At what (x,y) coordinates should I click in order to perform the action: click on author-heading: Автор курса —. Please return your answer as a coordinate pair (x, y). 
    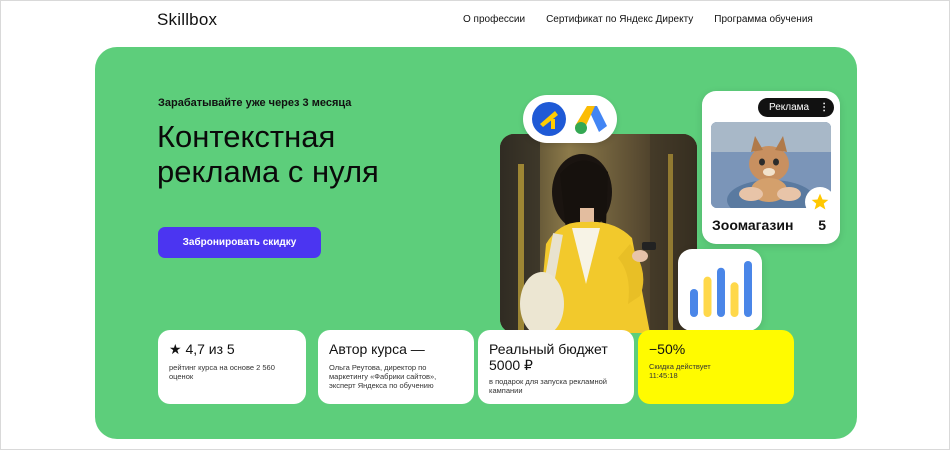
    Looking at the image, I should click on (377, 349).